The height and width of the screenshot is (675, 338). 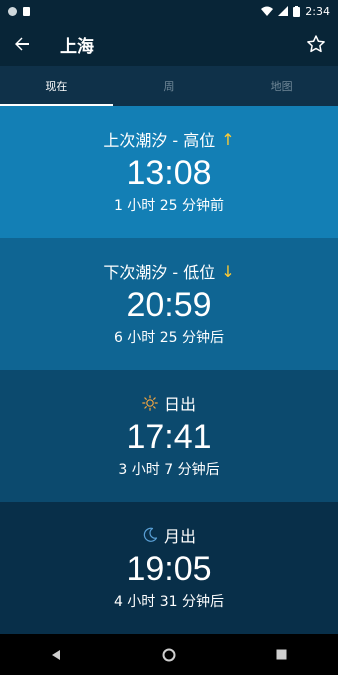 I want to click on tab-week: 周, so click(x=169, y=86).